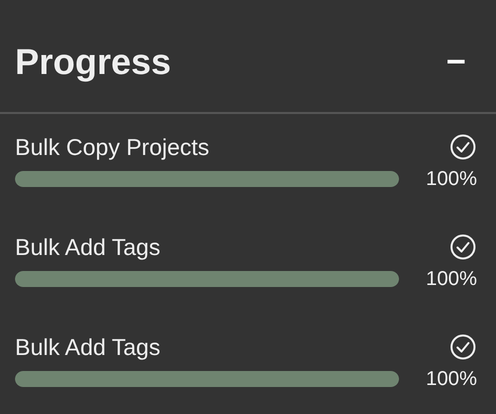 The width and height of the screenshot is (496, 414). What do you see at coordinates (456, 62) in the screenshot?
I see `collapse-button: −` at bounding box center [456, 62].